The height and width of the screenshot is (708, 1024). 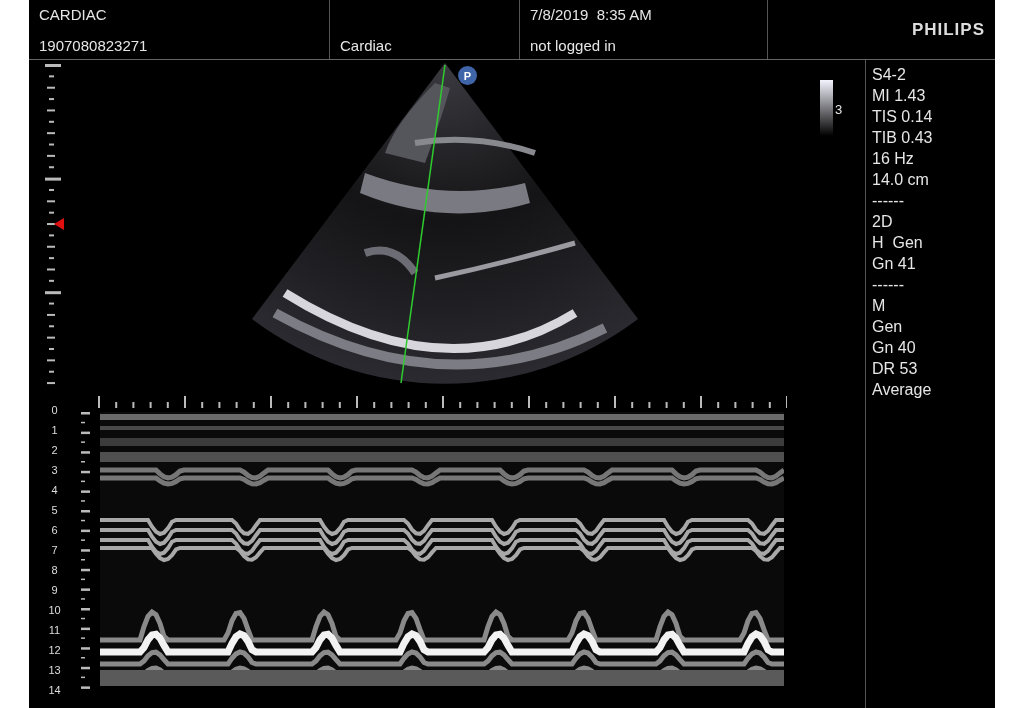 What do you see at coordinates (948, 30) in the screenshot?
I see `brand-logo: PHILIPS` at bounding box center [948, 30].